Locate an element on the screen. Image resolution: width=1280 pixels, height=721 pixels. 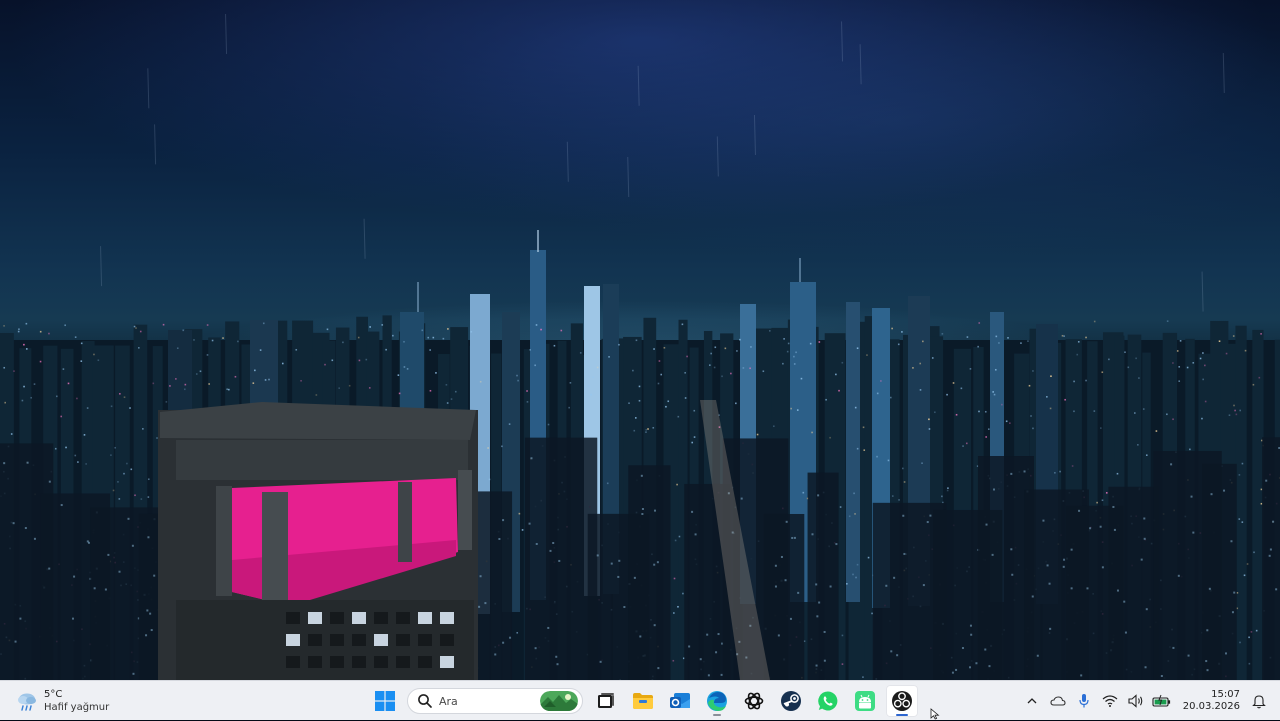
onedrive-button is located at coordinates (1058, 701).